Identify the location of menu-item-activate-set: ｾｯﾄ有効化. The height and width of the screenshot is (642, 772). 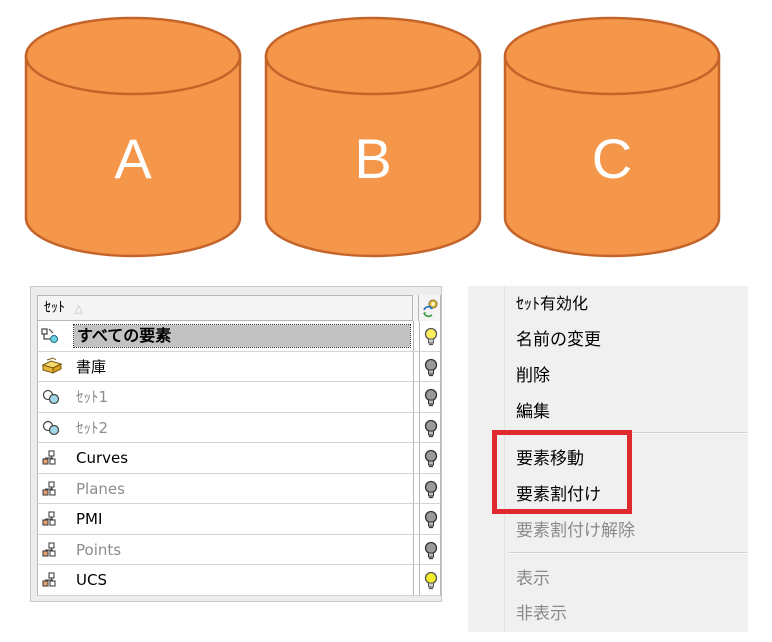
(552, 302).